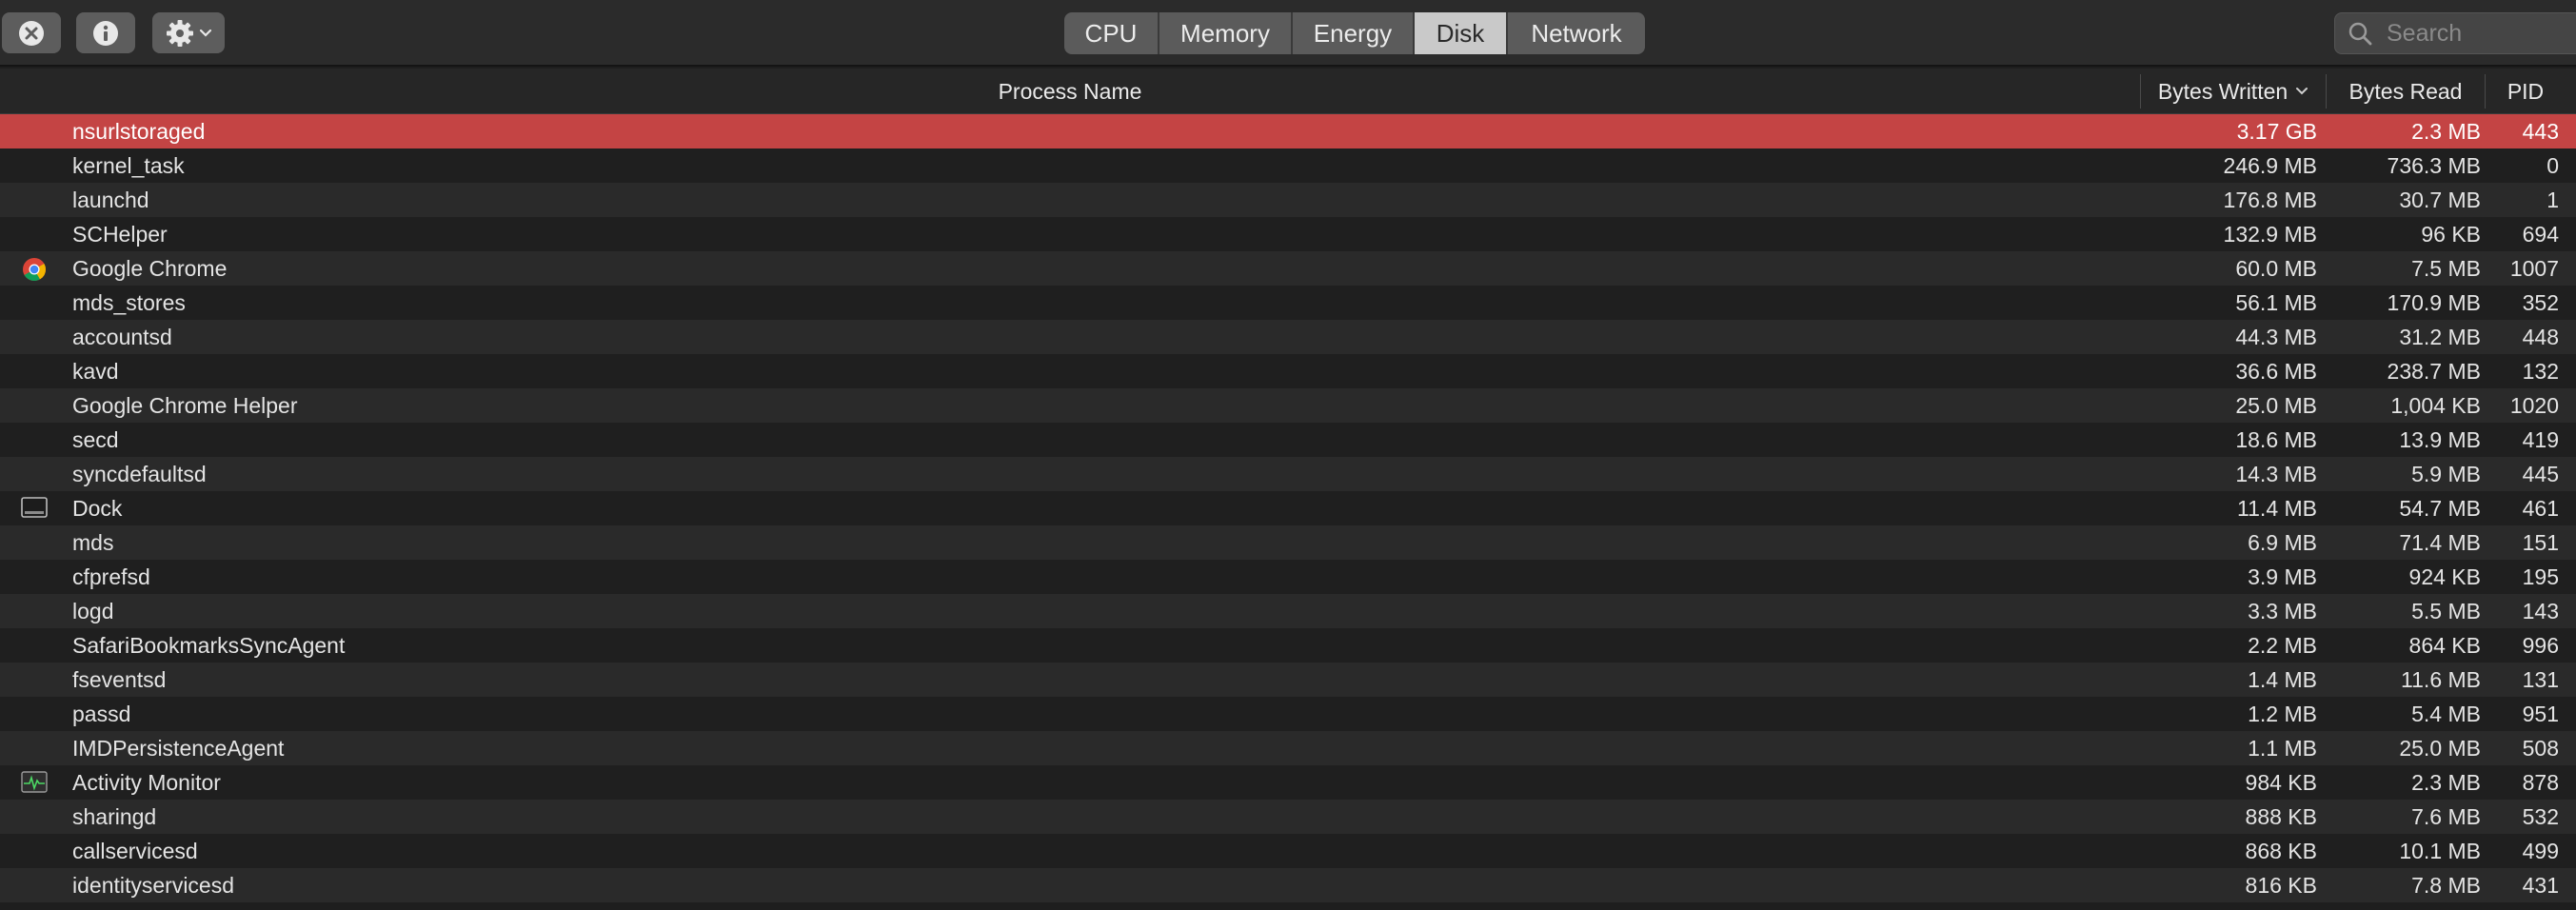 This screenshot has height=910, width=2576. Describe the element at coordinates (1288, 131) in the screenshot. I see `table-row: nsurlstoraged 3.17 GB 2.3 MB 443` at that location.